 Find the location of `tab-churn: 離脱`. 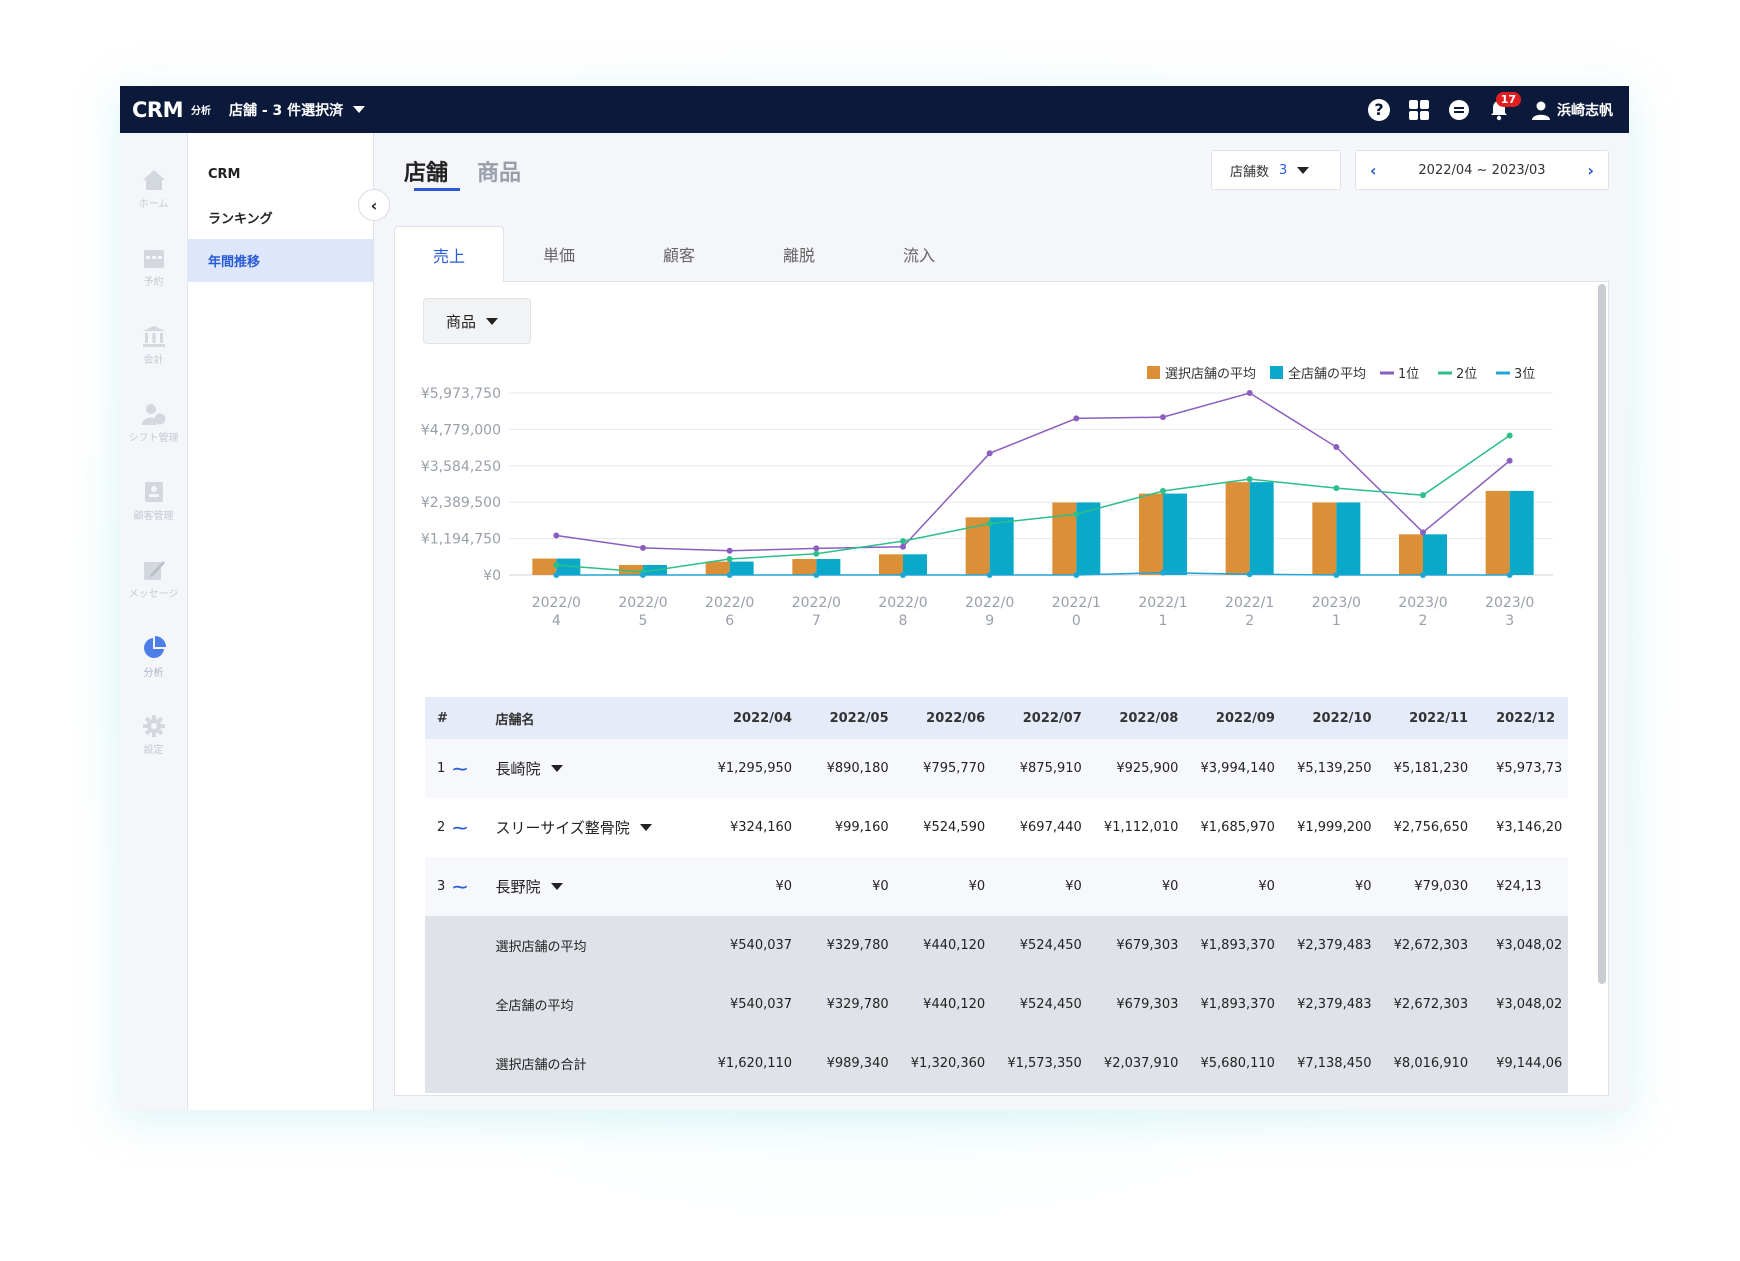

tab-churn: 離脱 is located at coordinates (799, 253).